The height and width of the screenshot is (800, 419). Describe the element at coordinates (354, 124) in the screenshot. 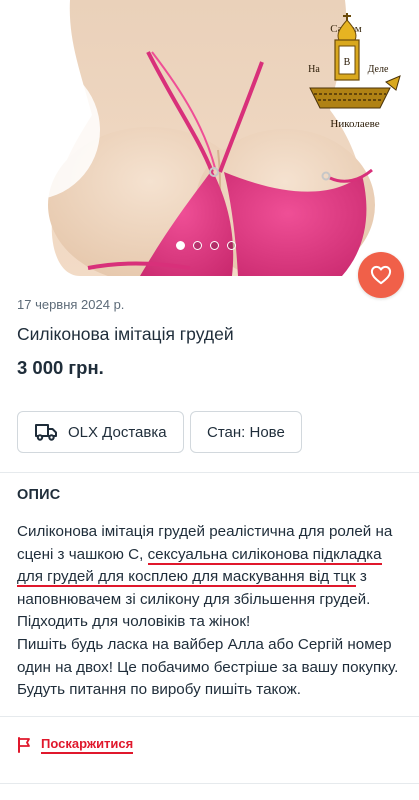

I see `svg-text: Николаеве` at that location.